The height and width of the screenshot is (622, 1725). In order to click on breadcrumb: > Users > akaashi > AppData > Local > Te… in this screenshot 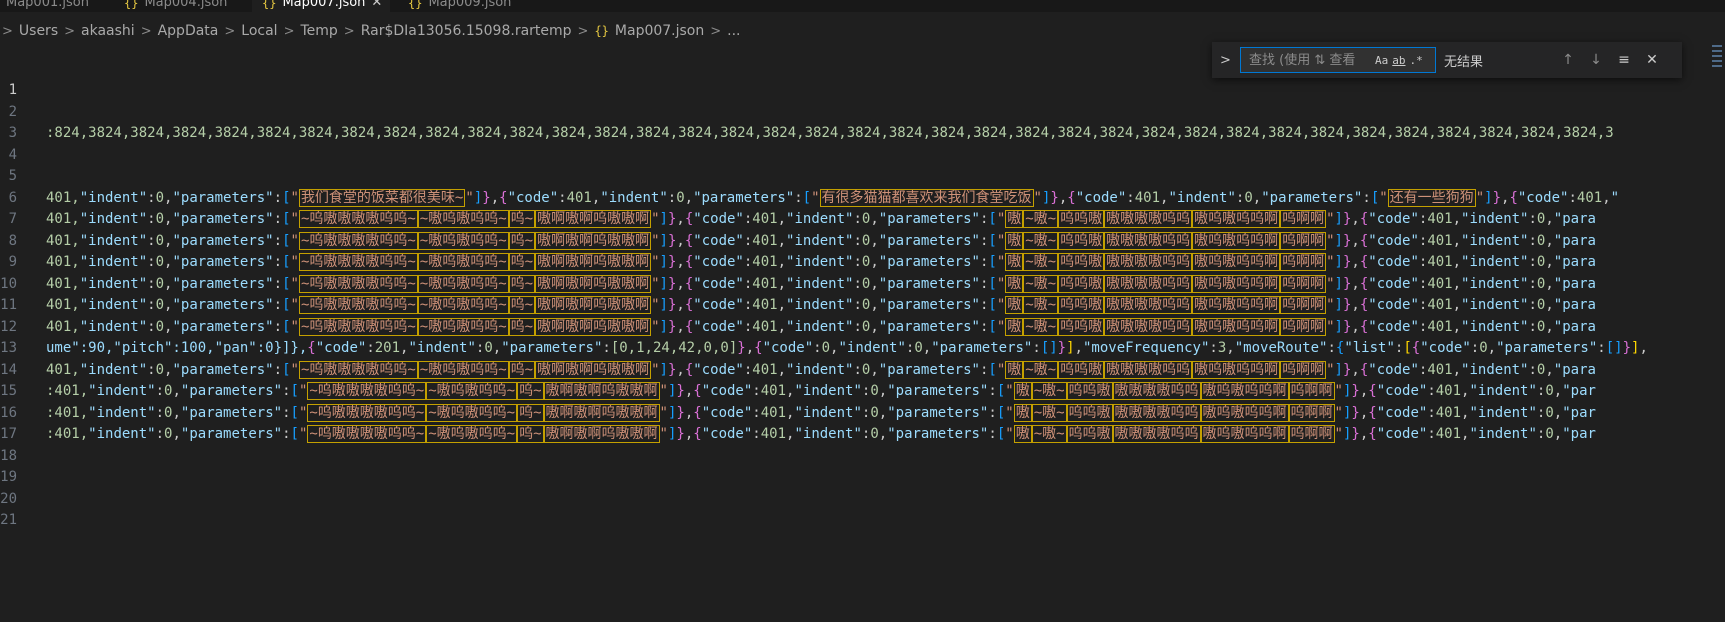, I will do `click(370, 31)`.